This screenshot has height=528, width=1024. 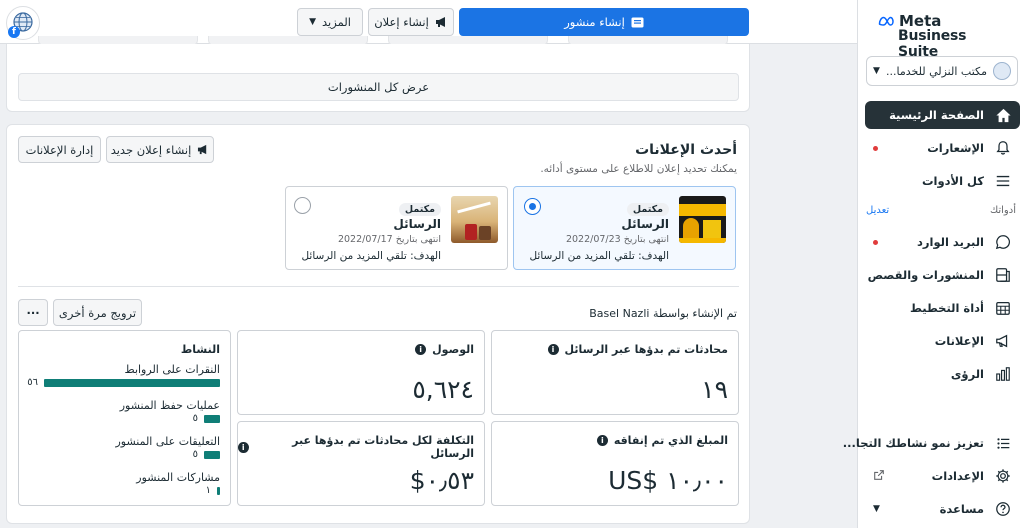 What do you see at coordinates (617, 239) in the screenshot?
I see `ad-end-date: انتهى بتاريخ 2022/07/23` at bounding box center [617, 239].